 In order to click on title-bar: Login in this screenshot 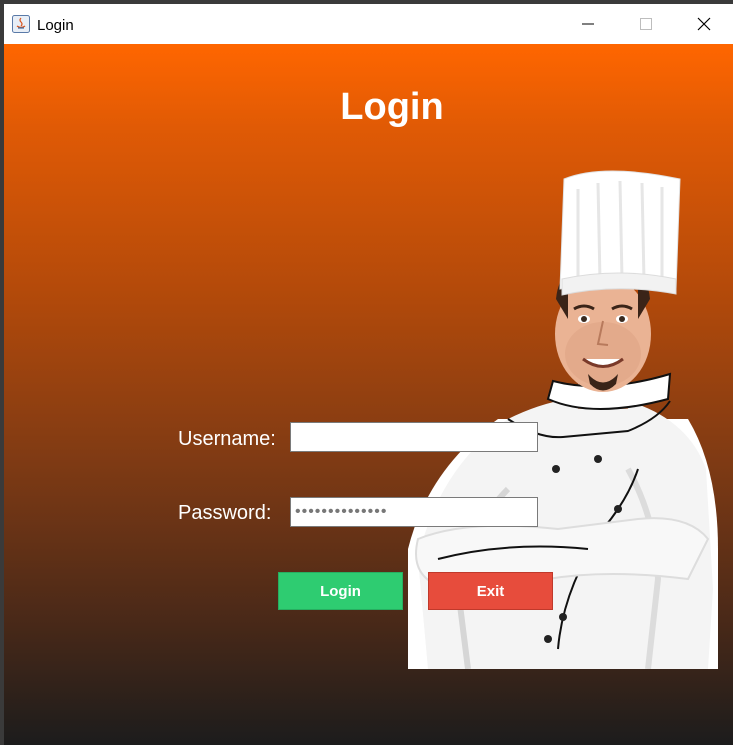, I will do `click(368, 24)`.